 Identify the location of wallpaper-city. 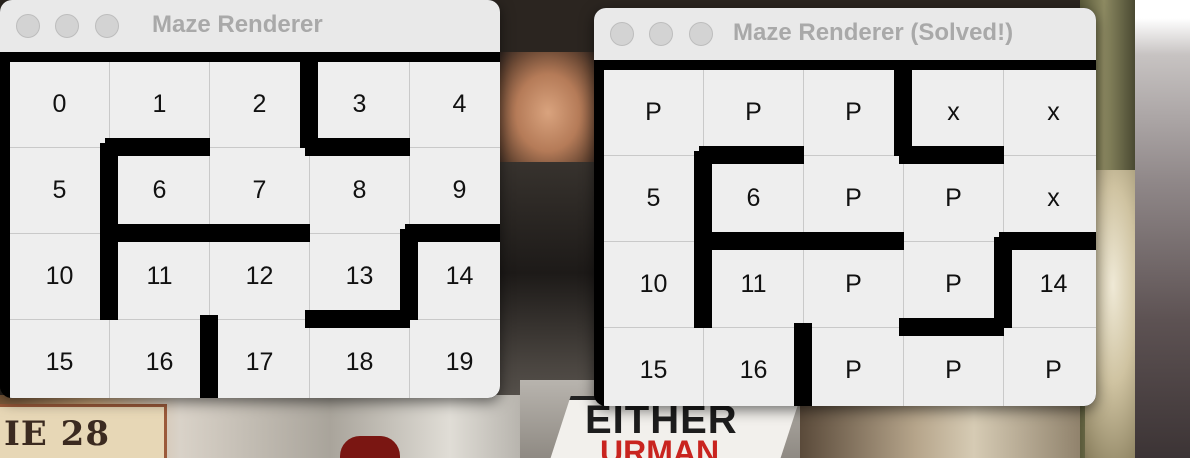
(1162, 229).